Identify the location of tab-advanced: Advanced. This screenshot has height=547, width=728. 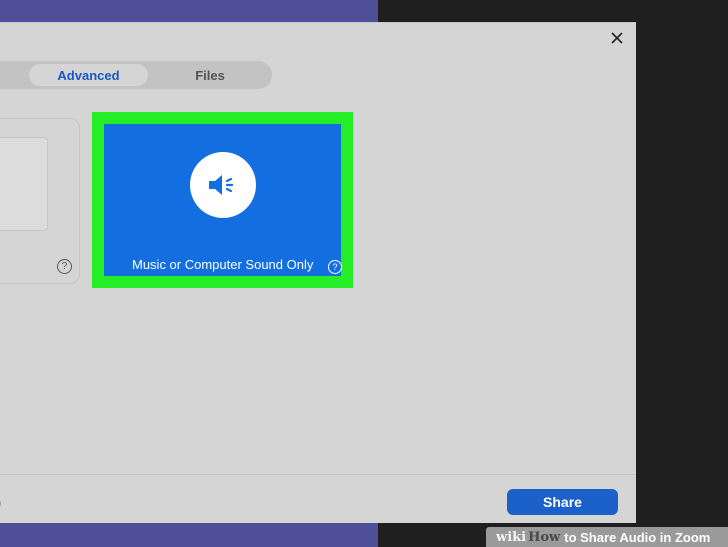
(88, 75).